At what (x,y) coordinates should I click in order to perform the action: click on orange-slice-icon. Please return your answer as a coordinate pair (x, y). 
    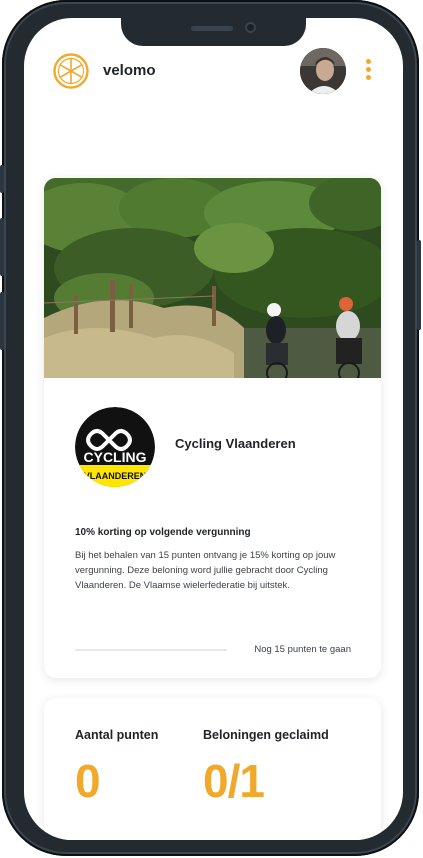
    Looking at the image, I should click on (71, 71).